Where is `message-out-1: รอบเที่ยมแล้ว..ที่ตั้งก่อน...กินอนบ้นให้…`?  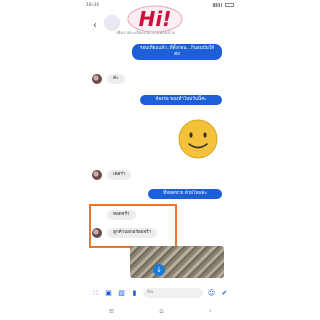
message-out-1: รอบเที่ยมแล้ว..ที่ตั้งก่อน...กินอนบ้นให้… is located at coordinates (177, 52).